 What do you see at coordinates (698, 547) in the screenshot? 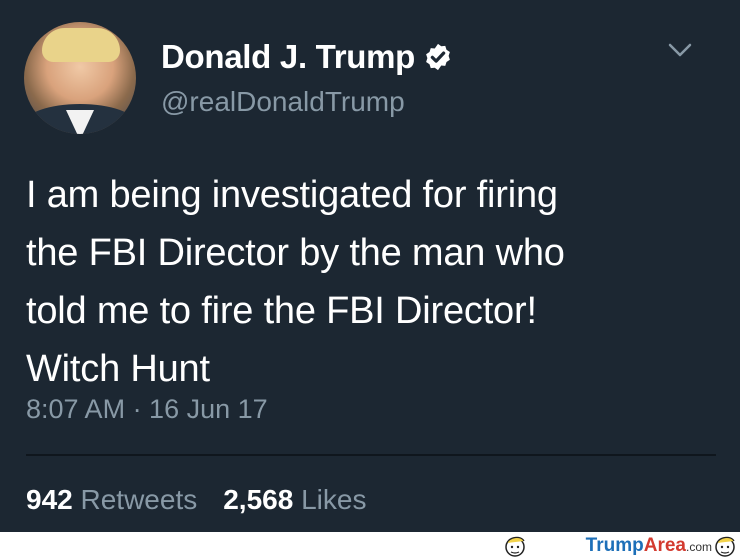
I see `watermark-part3: .com` at bounding box center [698, 547].